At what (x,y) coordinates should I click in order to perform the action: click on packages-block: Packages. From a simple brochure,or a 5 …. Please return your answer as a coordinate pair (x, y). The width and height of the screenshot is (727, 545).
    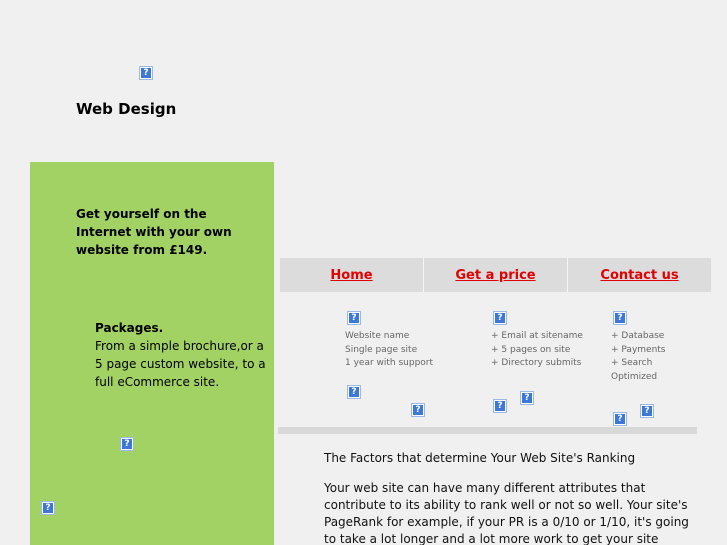
    Looking at the image, I should click on (182, 355).